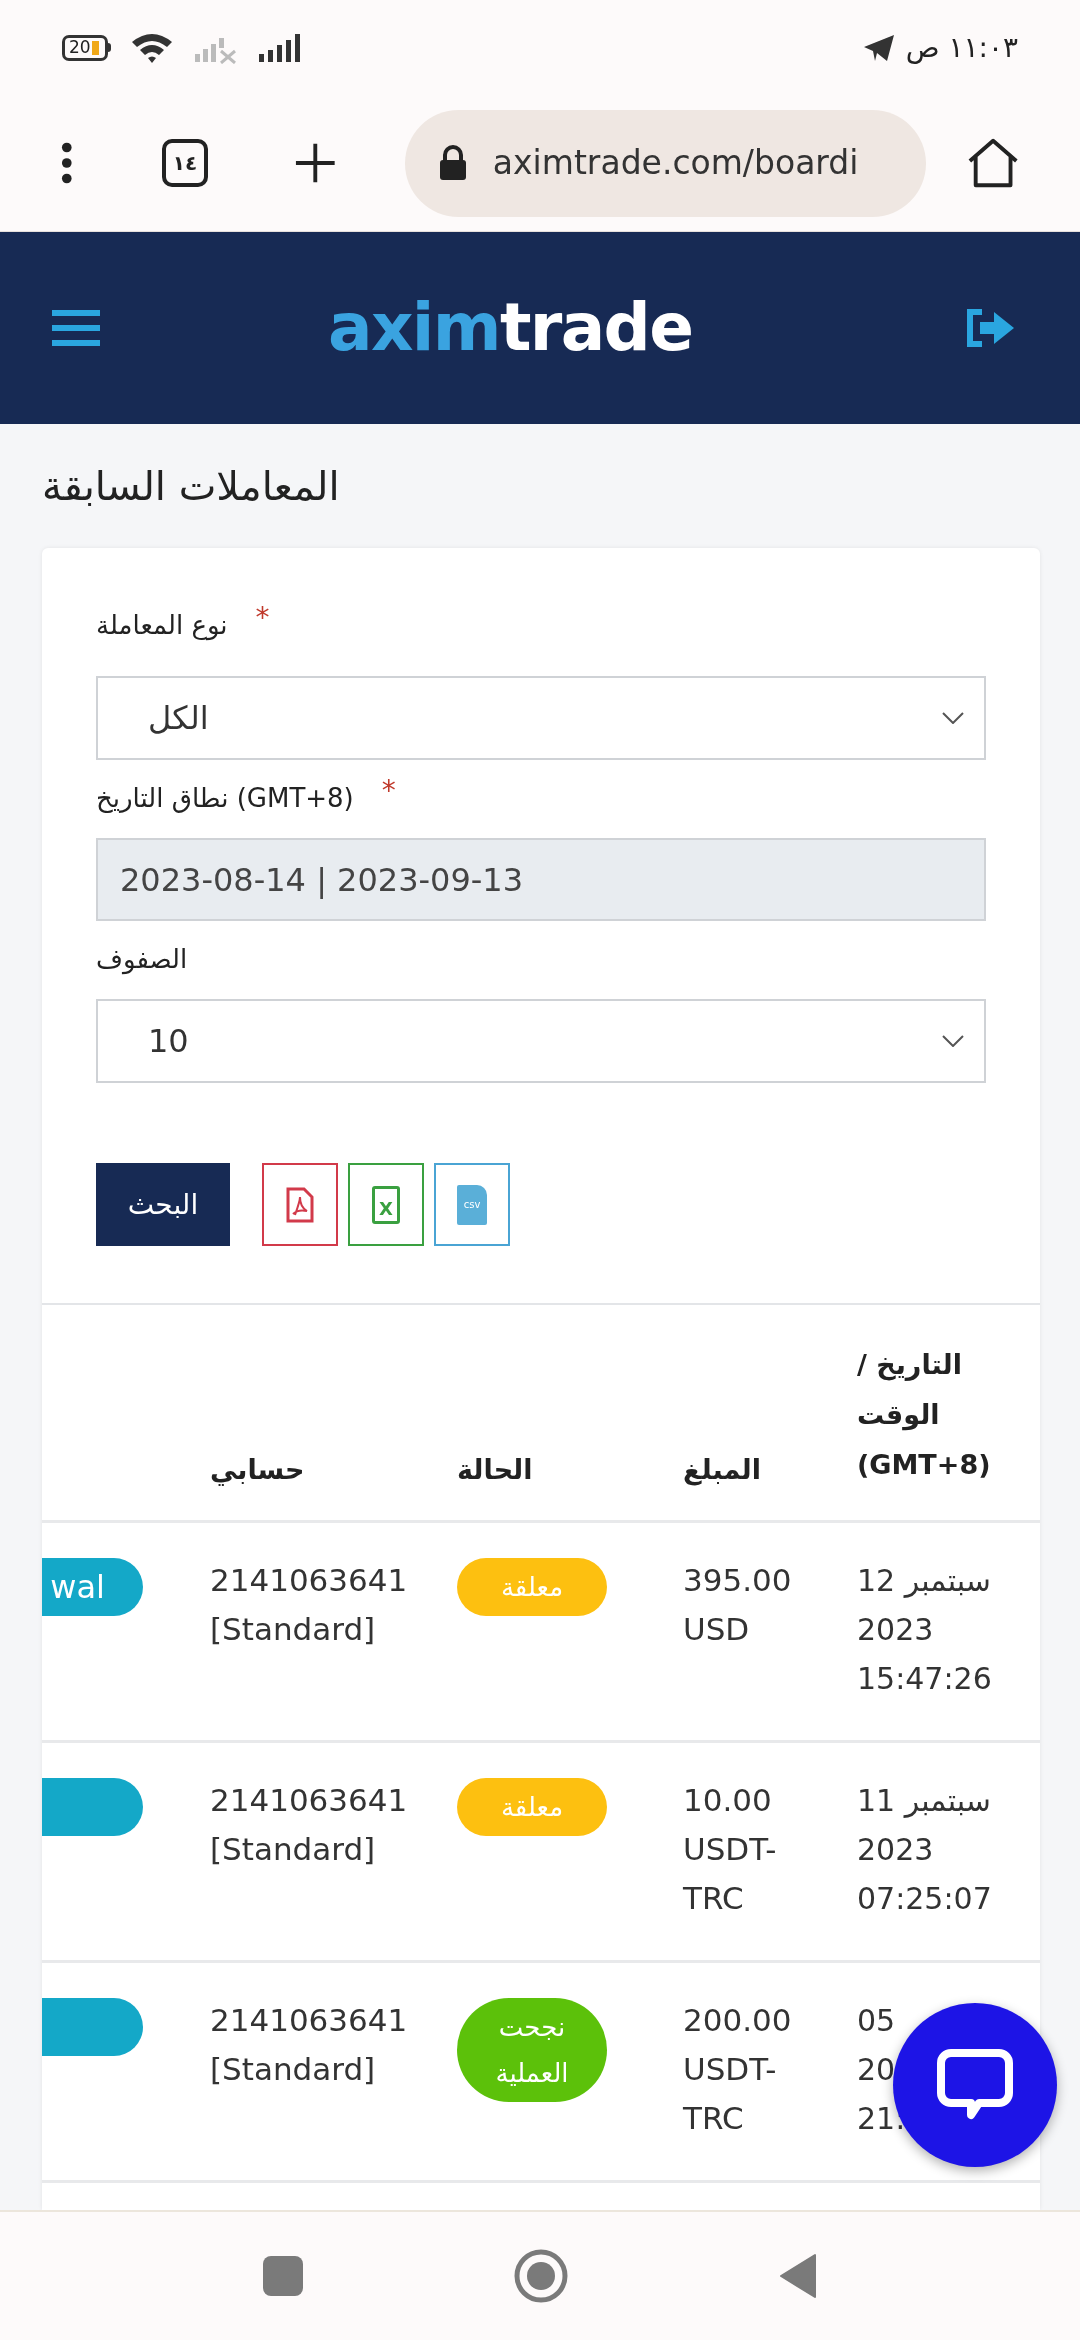  I want to click on field-label: نوع المعاملة, so click(162, 625).